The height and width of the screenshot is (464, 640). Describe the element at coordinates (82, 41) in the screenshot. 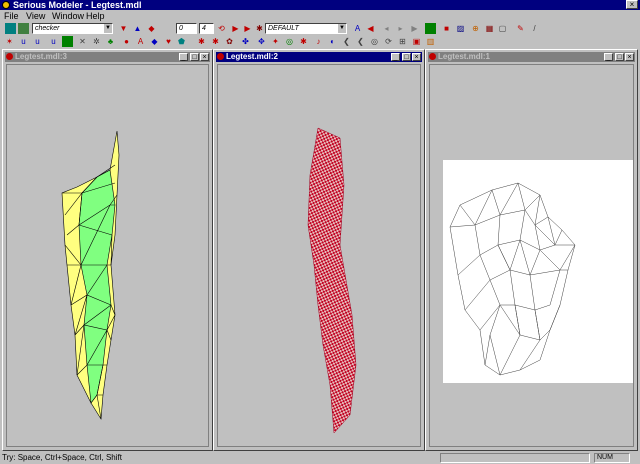

I see `wire-icon: ✕` at that location.